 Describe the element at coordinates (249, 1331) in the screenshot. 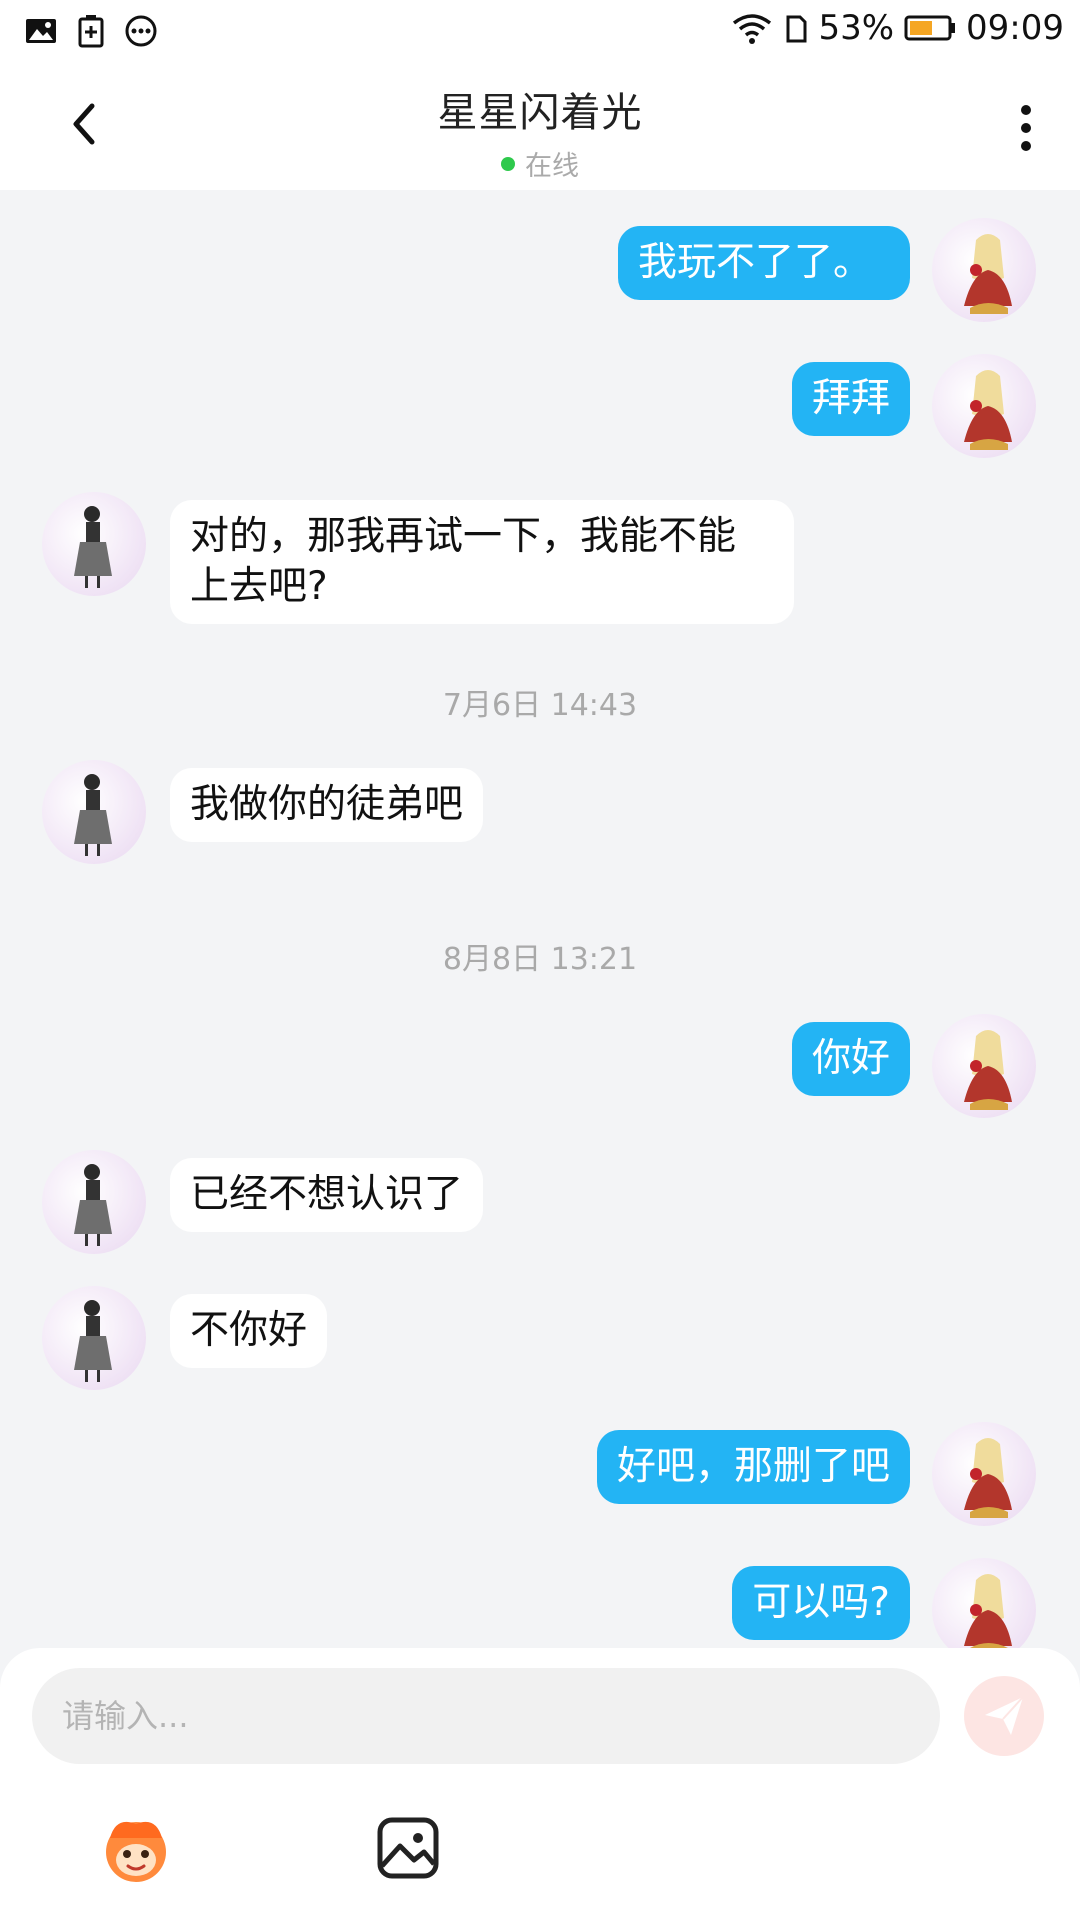

I see `incoming-bubble: 不你好` at that location.